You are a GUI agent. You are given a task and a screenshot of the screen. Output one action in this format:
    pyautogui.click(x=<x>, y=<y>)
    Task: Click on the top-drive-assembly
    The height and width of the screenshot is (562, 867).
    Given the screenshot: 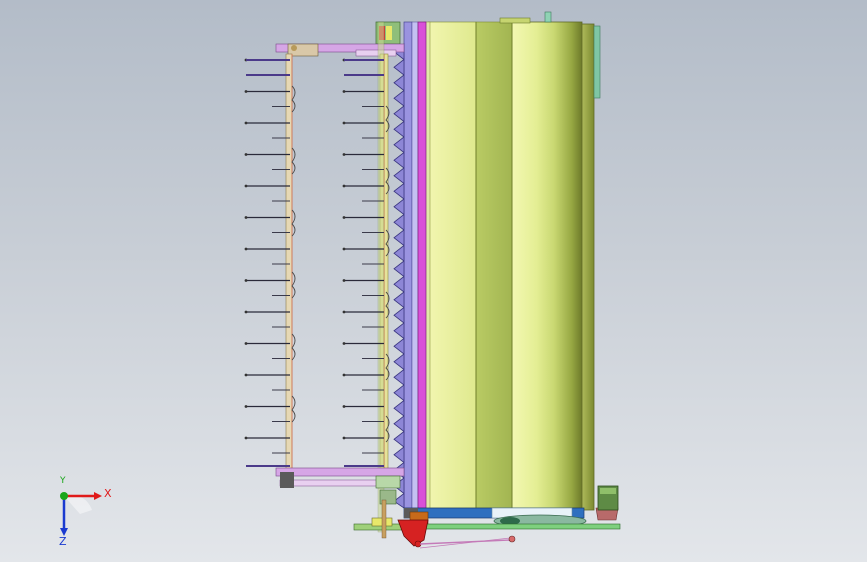 What is the action you would take?
    pyautogui.click(x=340, y=39)
    